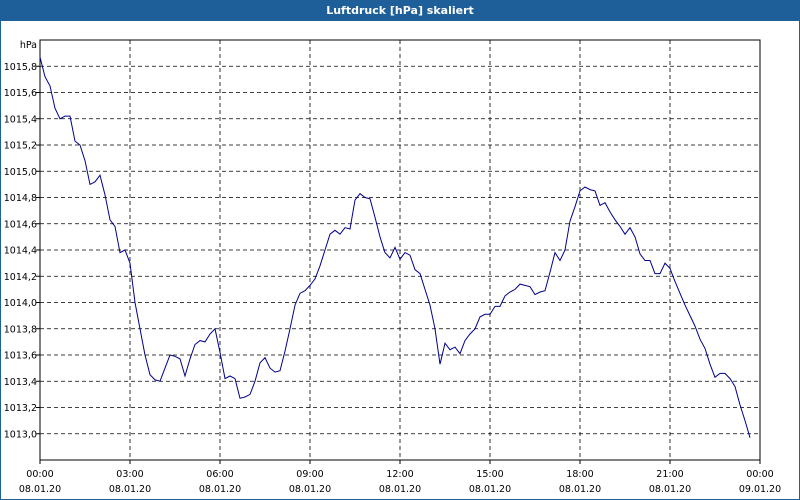  What do you see at coordinates (399, 474) in the screenshot?
I see `x-tick-time: 12:00` at bounding box center [399, 474].